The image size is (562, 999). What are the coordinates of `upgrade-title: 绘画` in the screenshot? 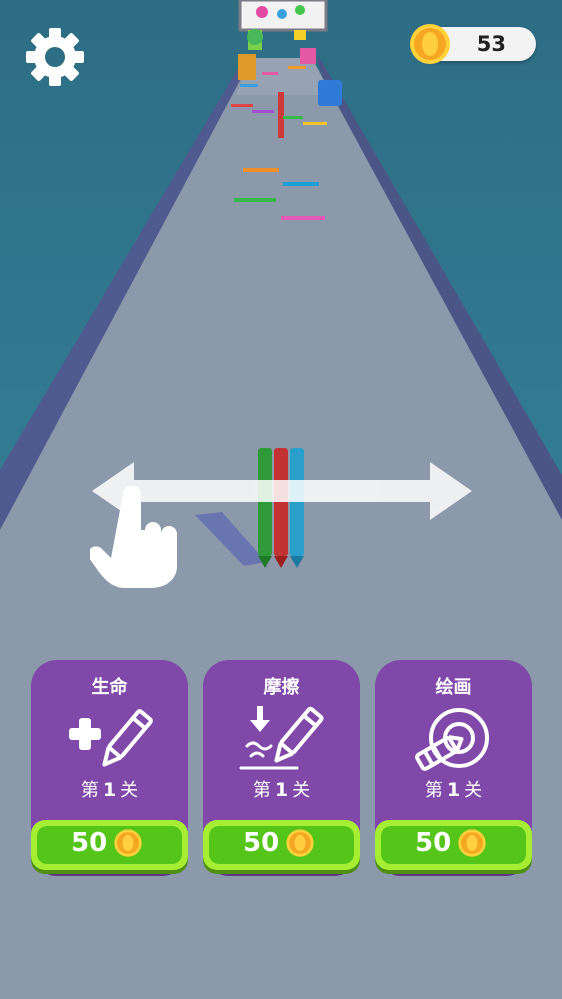 It's located at (453, 687).